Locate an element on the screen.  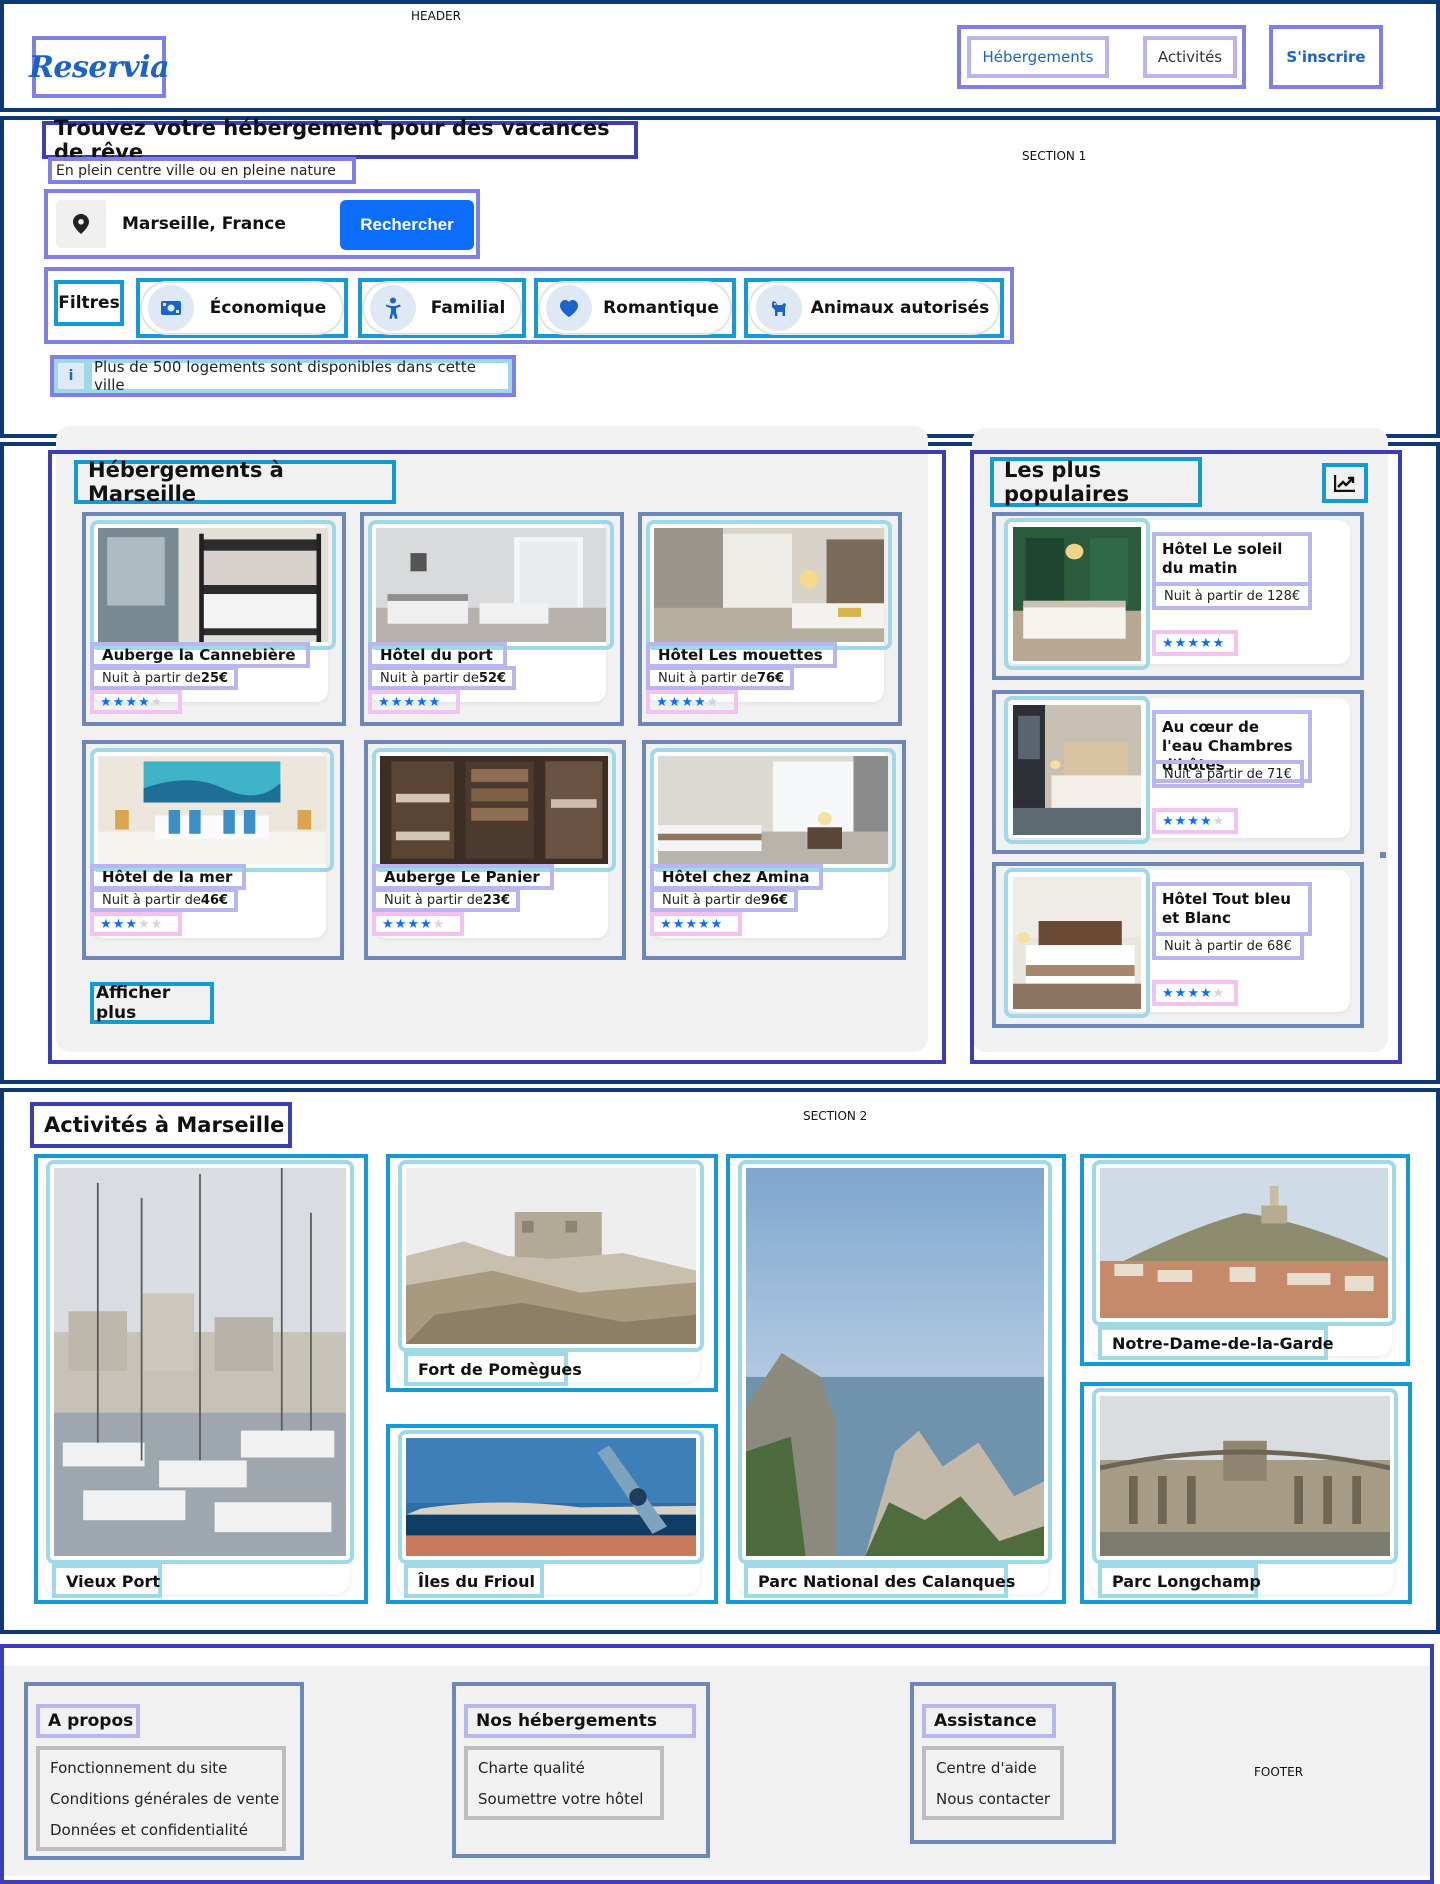
filter-pill: Familial is located at coordinates (442, 308).